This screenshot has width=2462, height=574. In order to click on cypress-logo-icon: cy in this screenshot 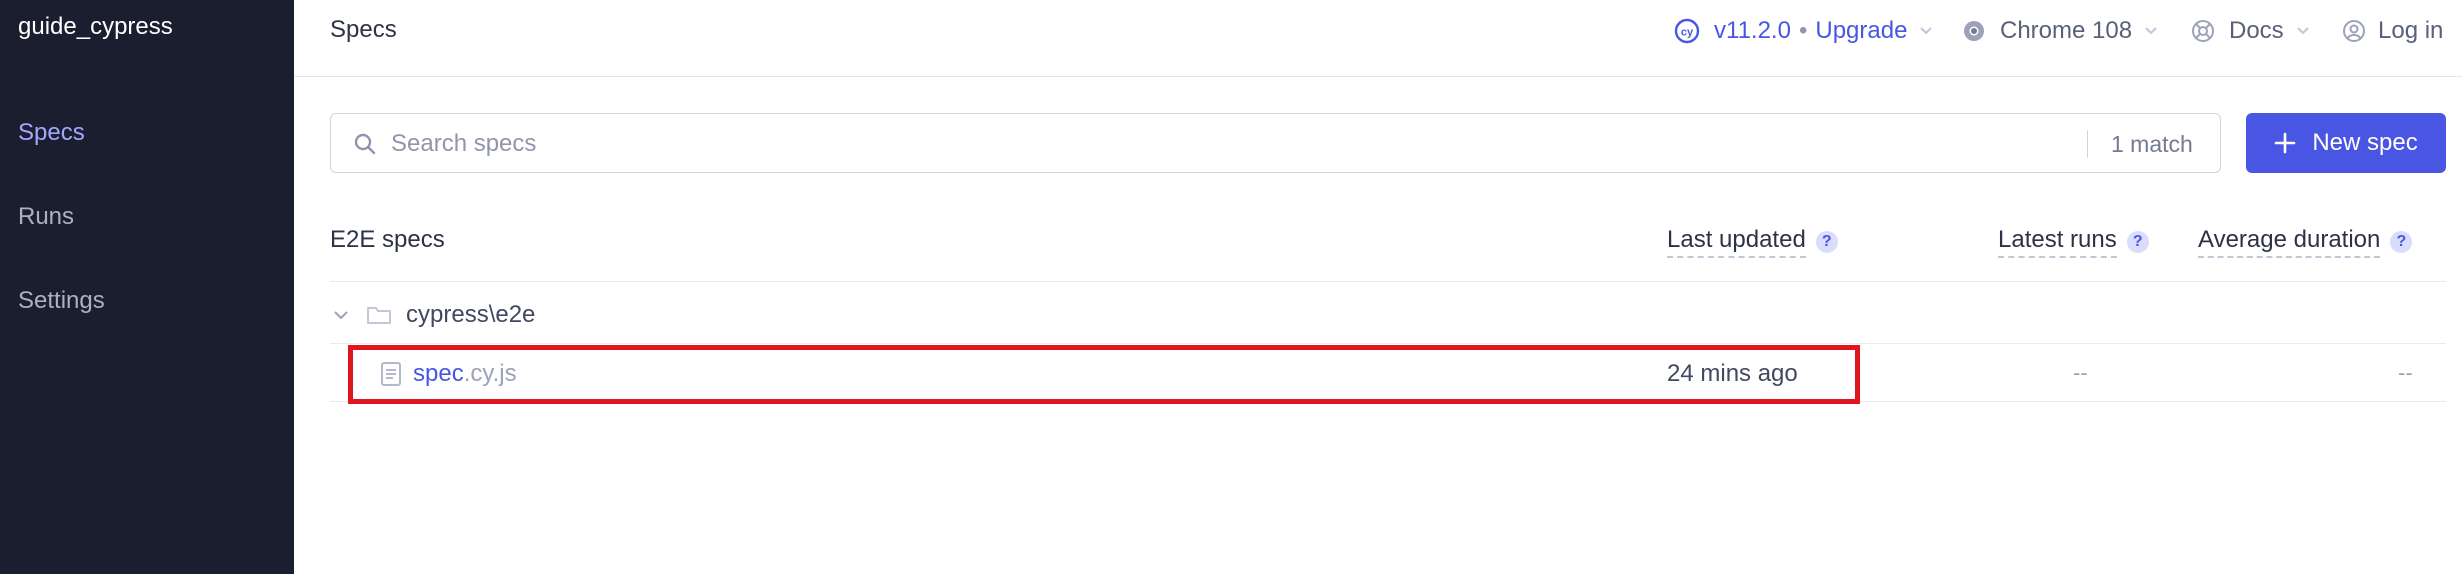, I will do `click(1687, 31)`.